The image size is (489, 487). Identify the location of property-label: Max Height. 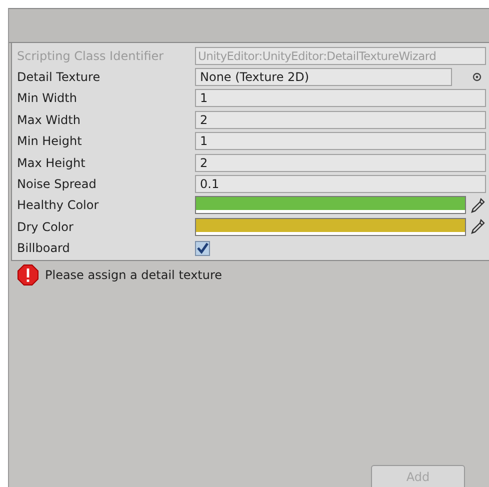
(51, 163).